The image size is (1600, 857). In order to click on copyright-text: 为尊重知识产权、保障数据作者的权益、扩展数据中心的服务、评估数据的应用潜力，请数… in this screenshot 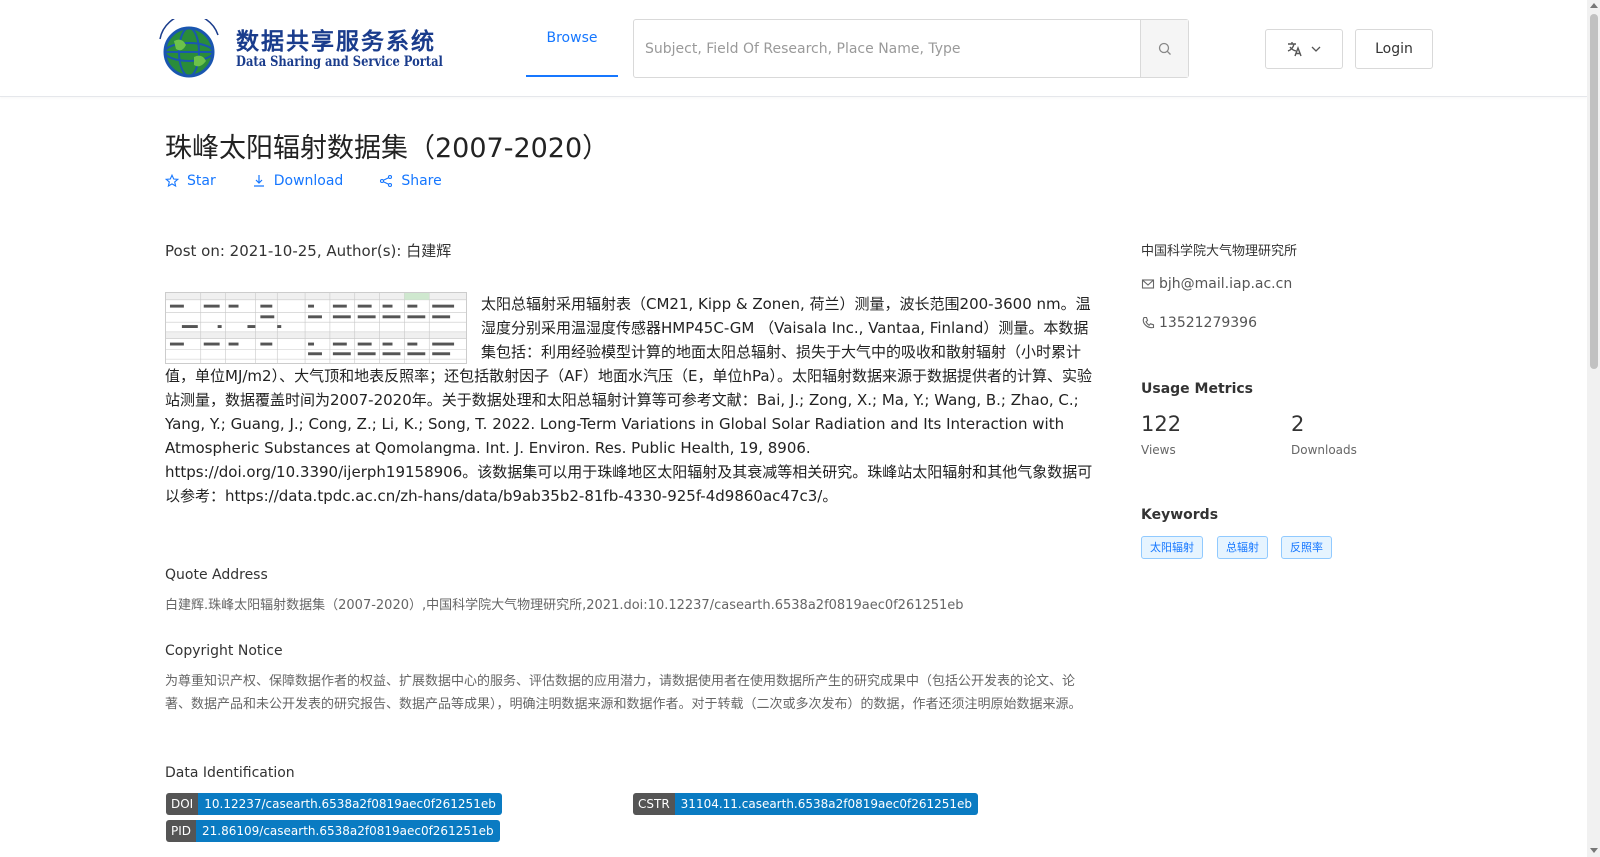, I will do `click(623, 693)`.